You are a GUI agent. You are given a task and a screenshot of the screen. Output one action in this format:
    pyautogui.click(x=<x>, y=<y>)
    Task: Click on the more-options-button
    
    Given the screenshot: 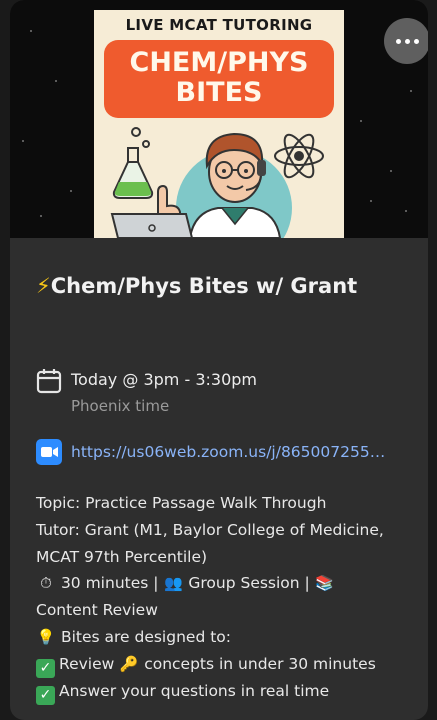 What is the action you would take?
    pyautogui.click(x=406, y=41)
    